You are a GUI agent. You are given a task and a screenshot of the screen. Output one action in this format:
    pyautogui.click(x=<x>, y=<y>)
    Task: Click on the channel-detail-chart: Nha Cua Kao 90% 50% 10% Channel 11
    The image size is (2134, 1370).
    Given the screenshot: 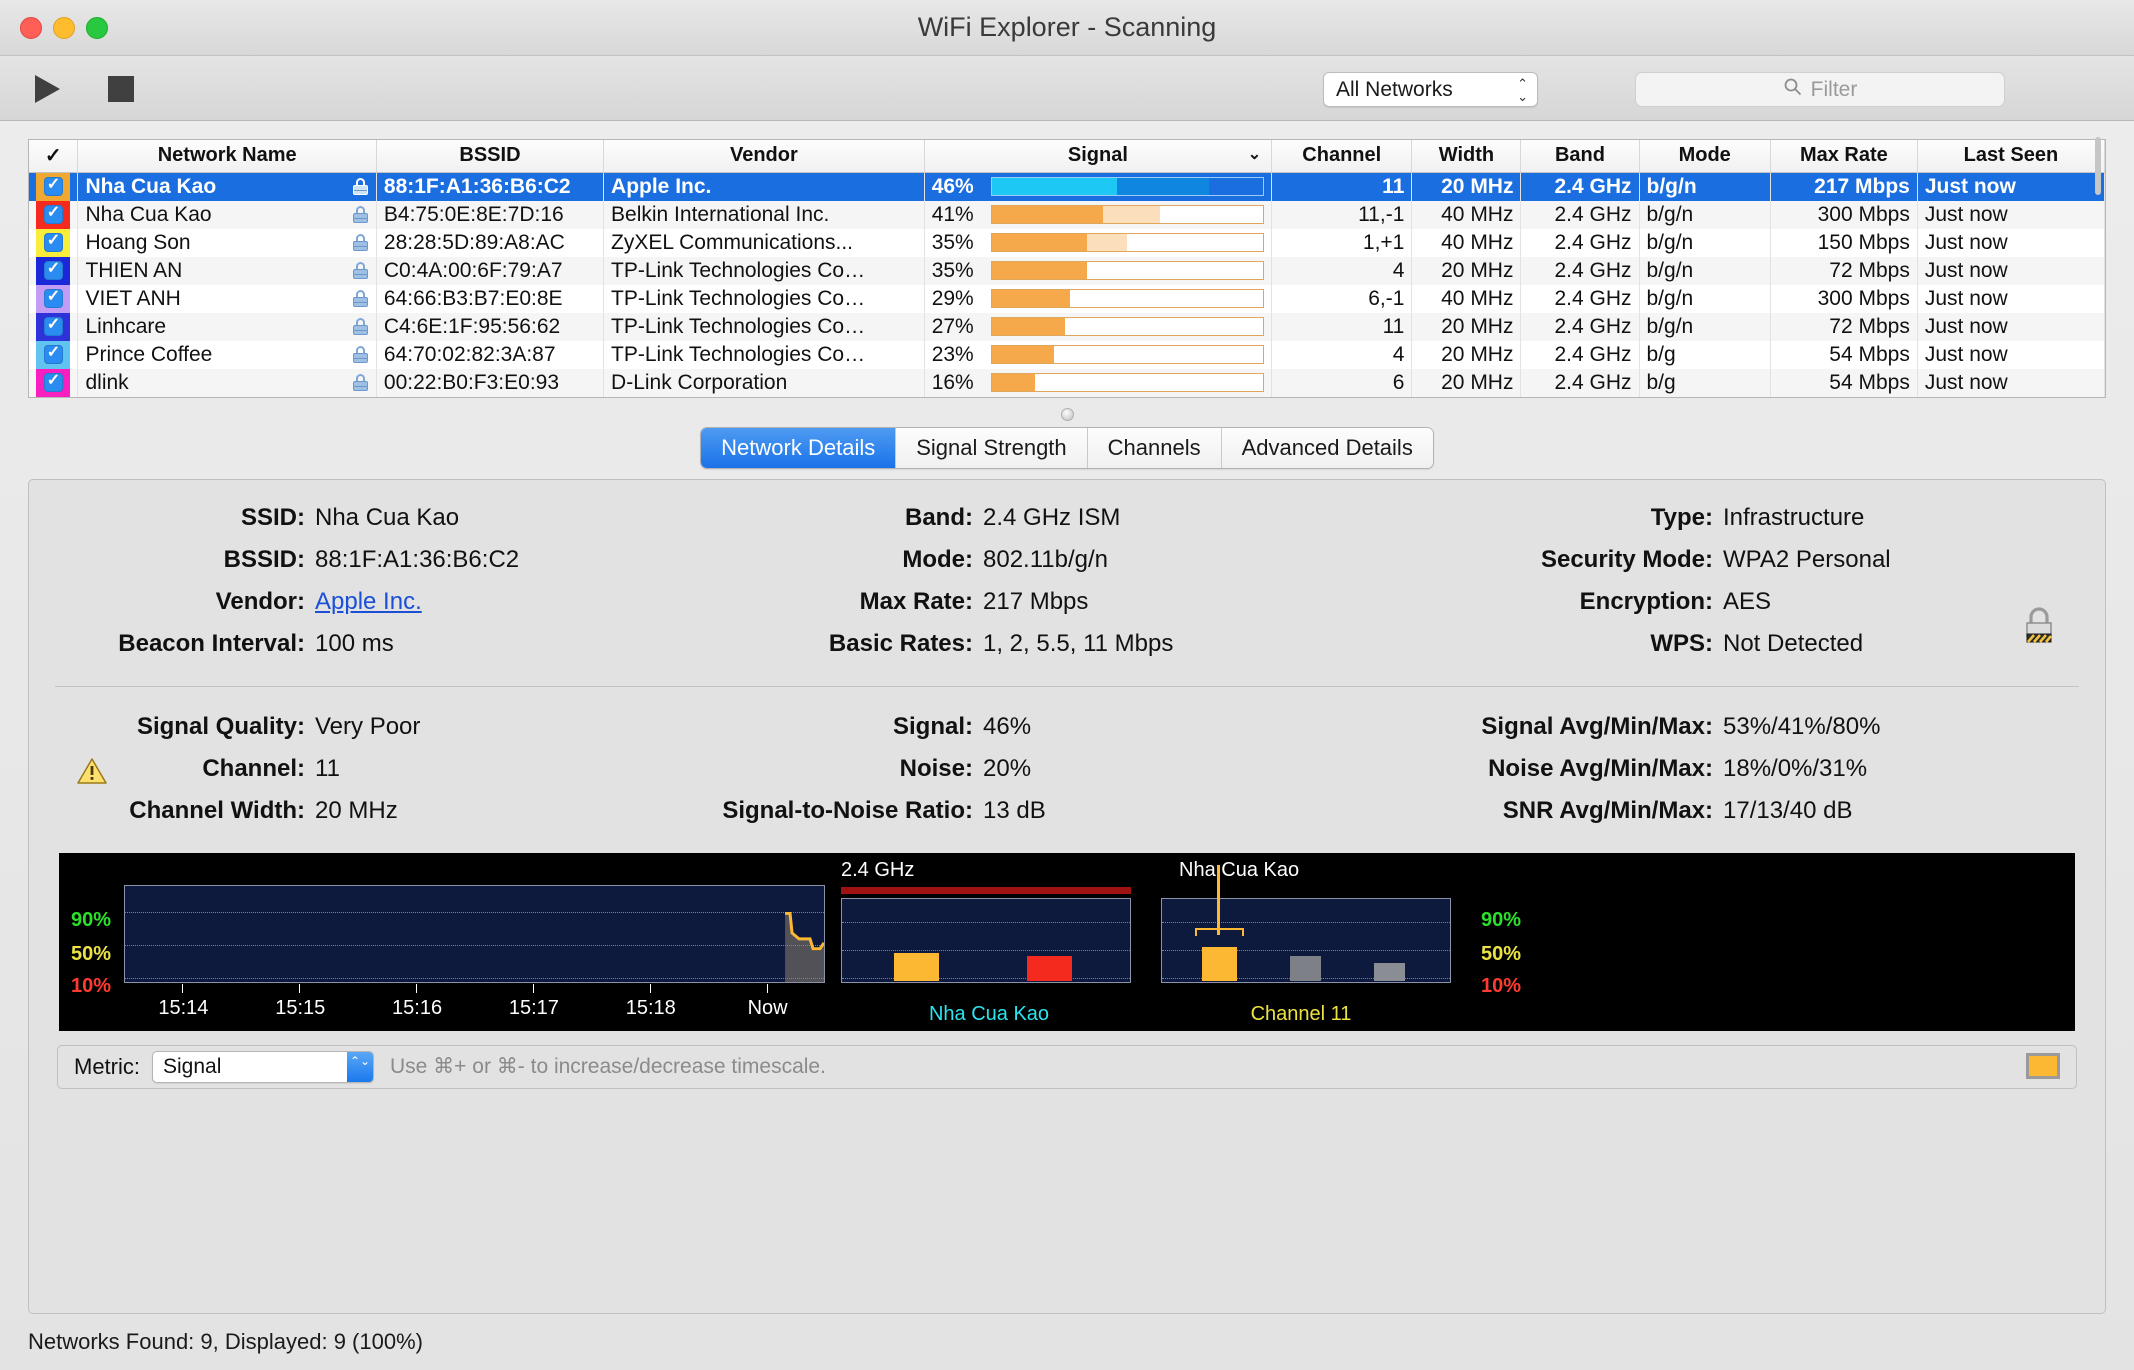 What is the action you would take?
    pyautogui.click(x=1339, y=942)
    